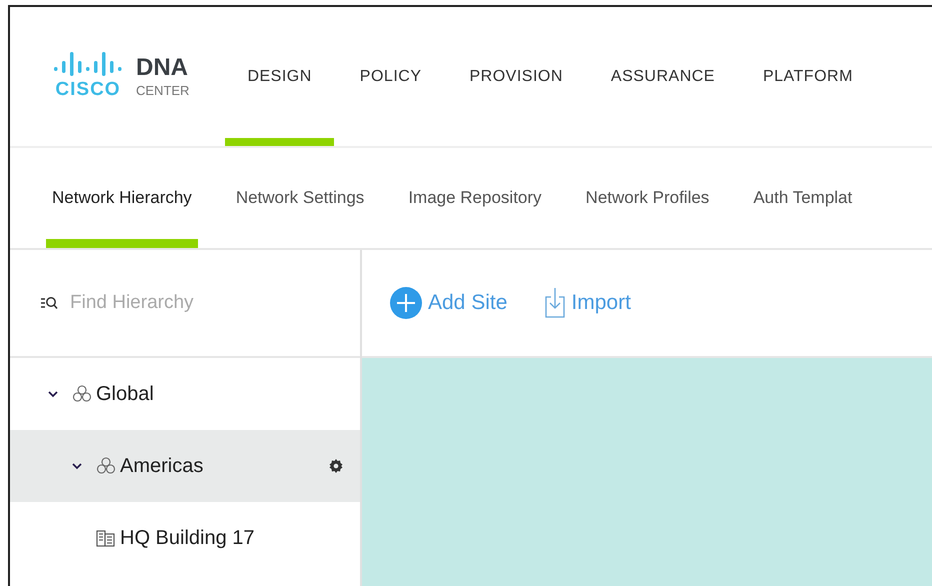  Describe the element at coordinates (163, 90) in the screenshot. I see `product-subtitle: CENTER` at that location.